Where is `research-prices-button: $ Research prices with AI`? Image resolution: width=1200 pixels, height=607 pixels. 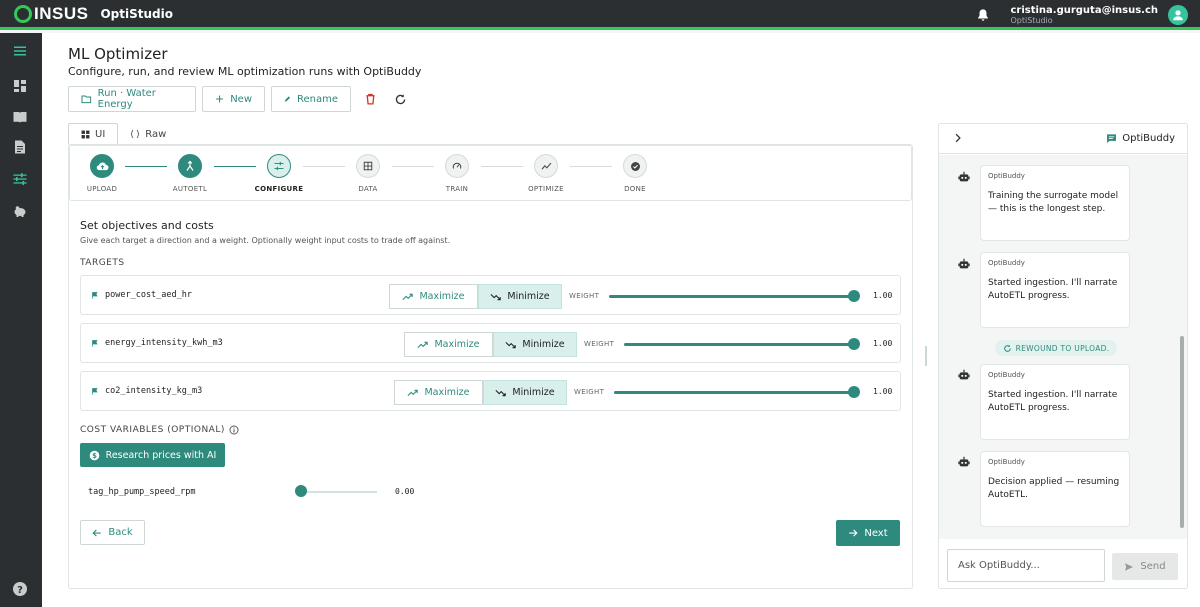 research-prices-button: $ Research prices with AI is located at coordinates (152, 455).